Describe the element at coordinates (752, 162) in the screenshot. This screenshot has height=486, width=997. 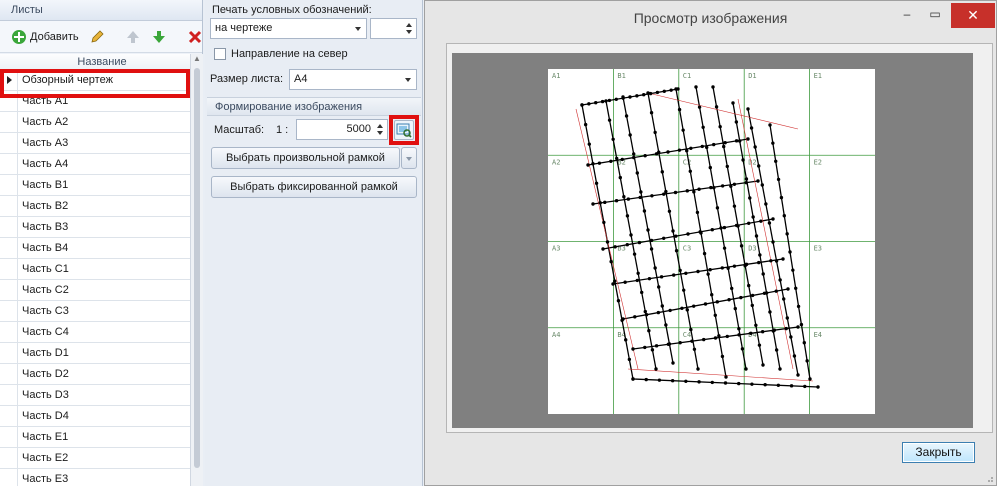
I see `grid-cell-label: D2` at that location.